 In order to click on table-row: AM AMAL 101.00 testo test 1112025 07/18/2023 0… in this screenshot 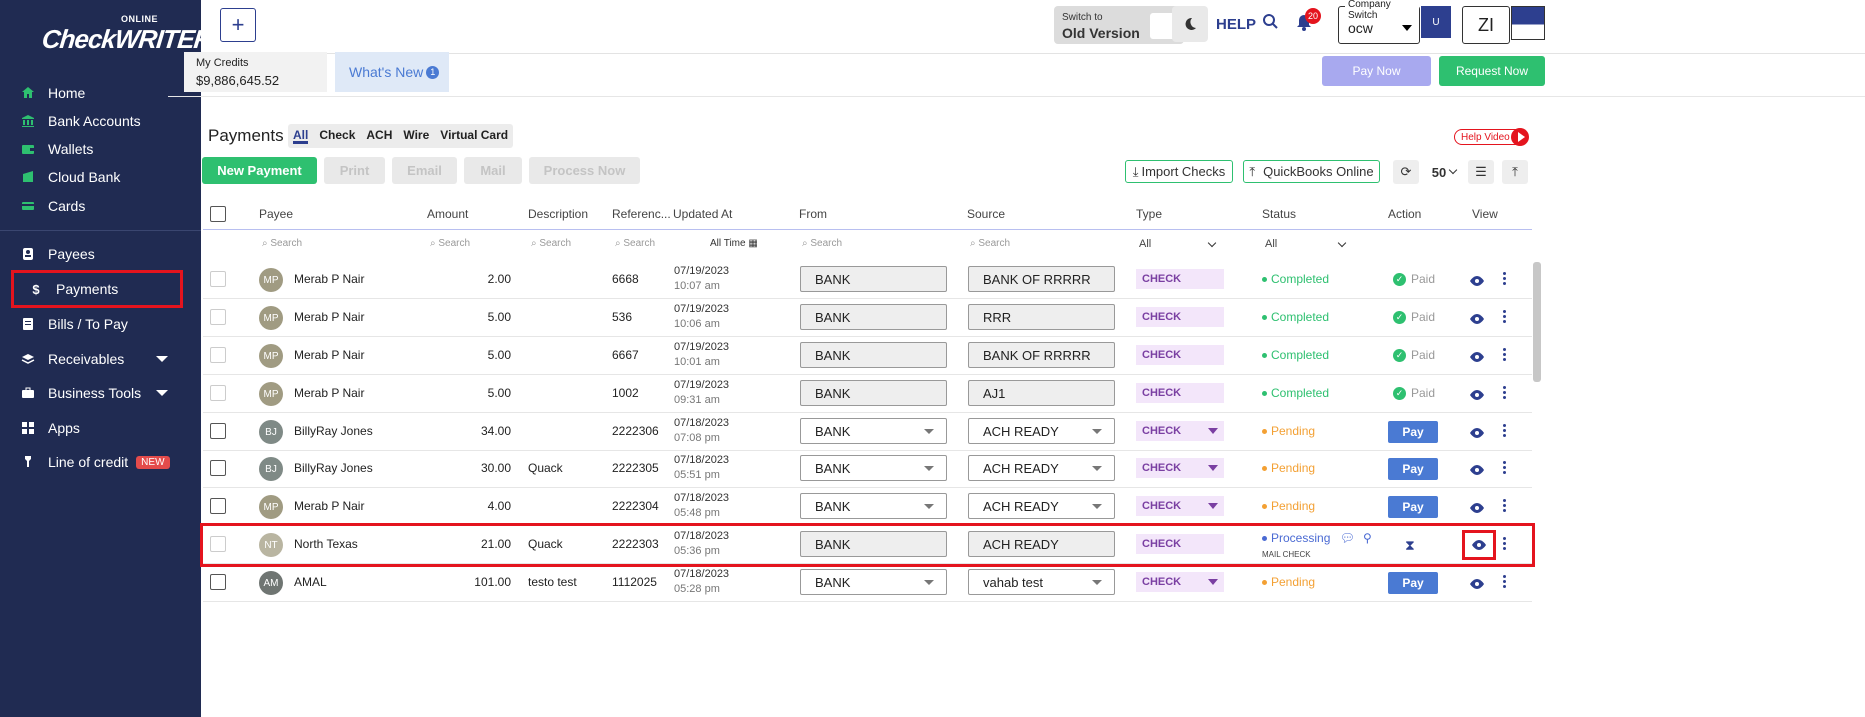, I will do `click(867, 583)`.